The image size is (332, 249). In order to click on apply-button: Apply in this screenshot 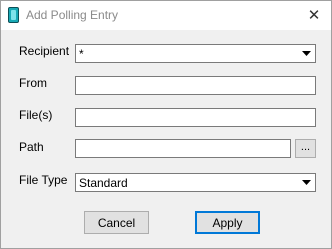, I will do `click(227, 222)`.